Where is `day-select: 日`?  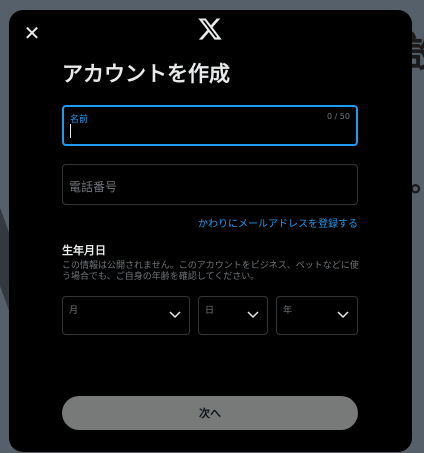
day-select: 日 is located at coordinates (233, 315).